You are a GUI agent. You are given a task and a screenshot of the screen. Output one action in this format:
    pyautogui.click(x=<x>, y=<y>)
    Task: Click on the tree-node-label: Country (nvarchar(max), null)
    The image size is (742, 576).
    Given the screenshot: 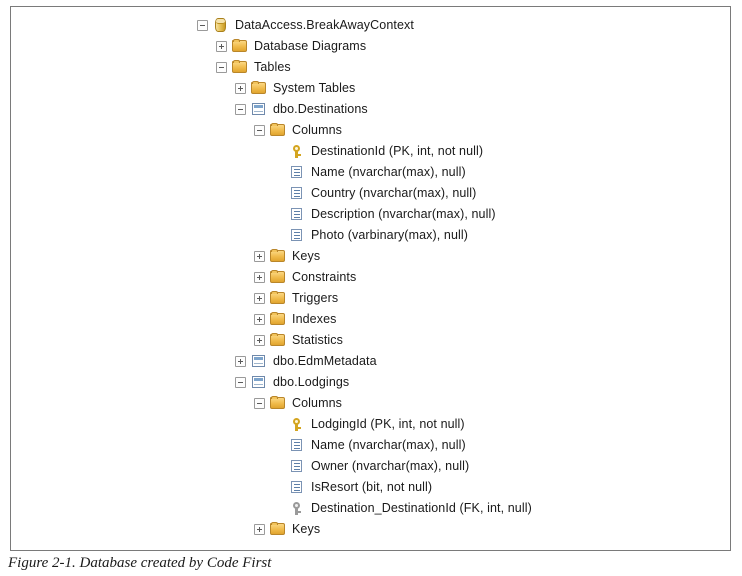 What is the action you would take?
    pyautogui.click(x=394, y=193)
    